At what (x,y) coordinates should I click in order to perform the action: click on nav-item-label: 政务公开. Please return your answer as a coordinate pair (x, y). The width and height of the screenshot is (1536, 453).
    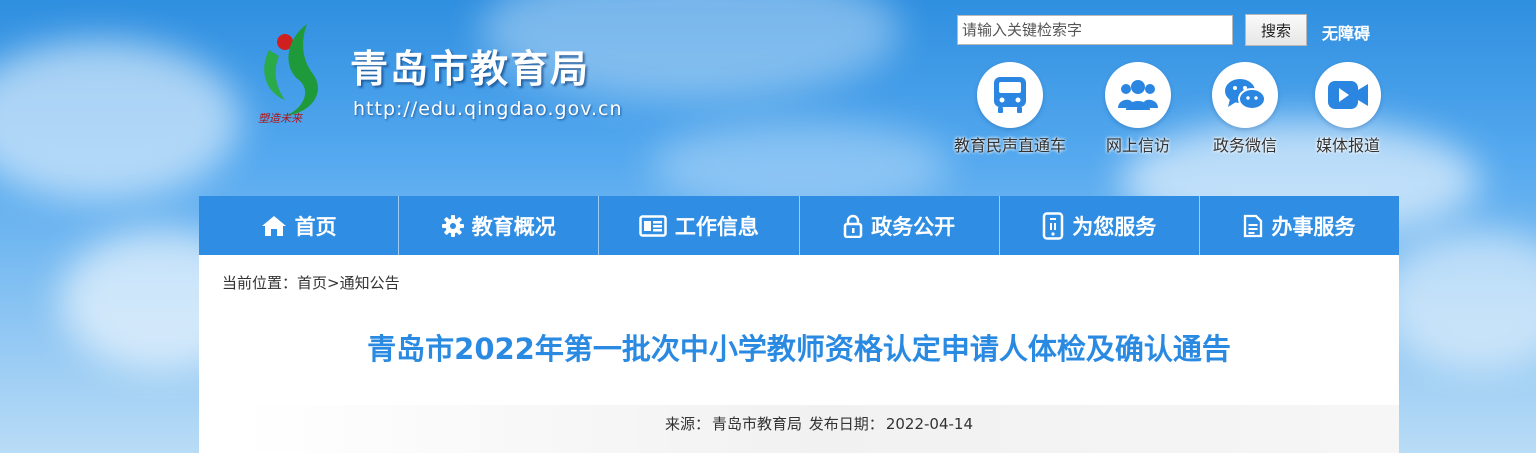
    Looking at the image, I should click on (913, 226).